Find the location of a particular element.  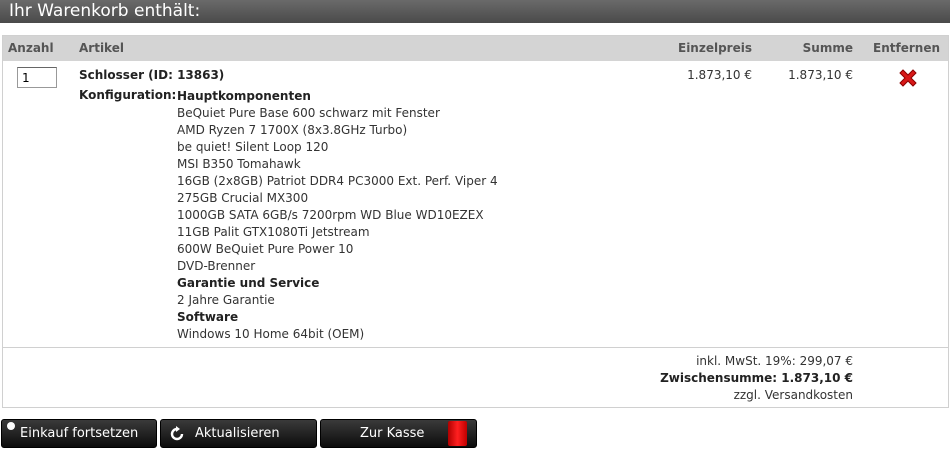

column-header-qty: Anzahl is located at coordinates (31, 48).